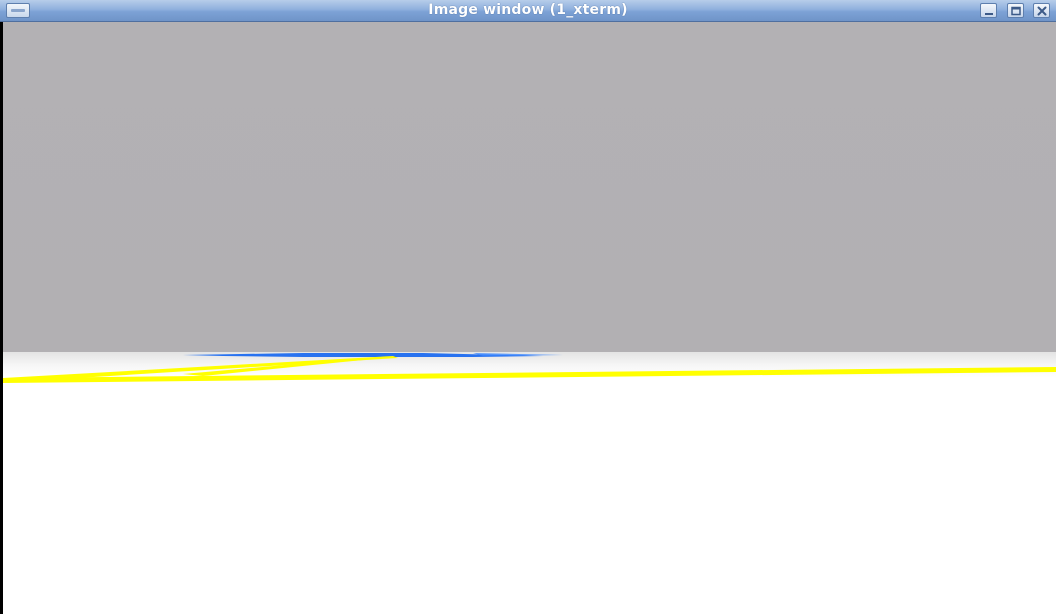  I want to click on title-bar: Image window (1_xterm), so click(528, 11).